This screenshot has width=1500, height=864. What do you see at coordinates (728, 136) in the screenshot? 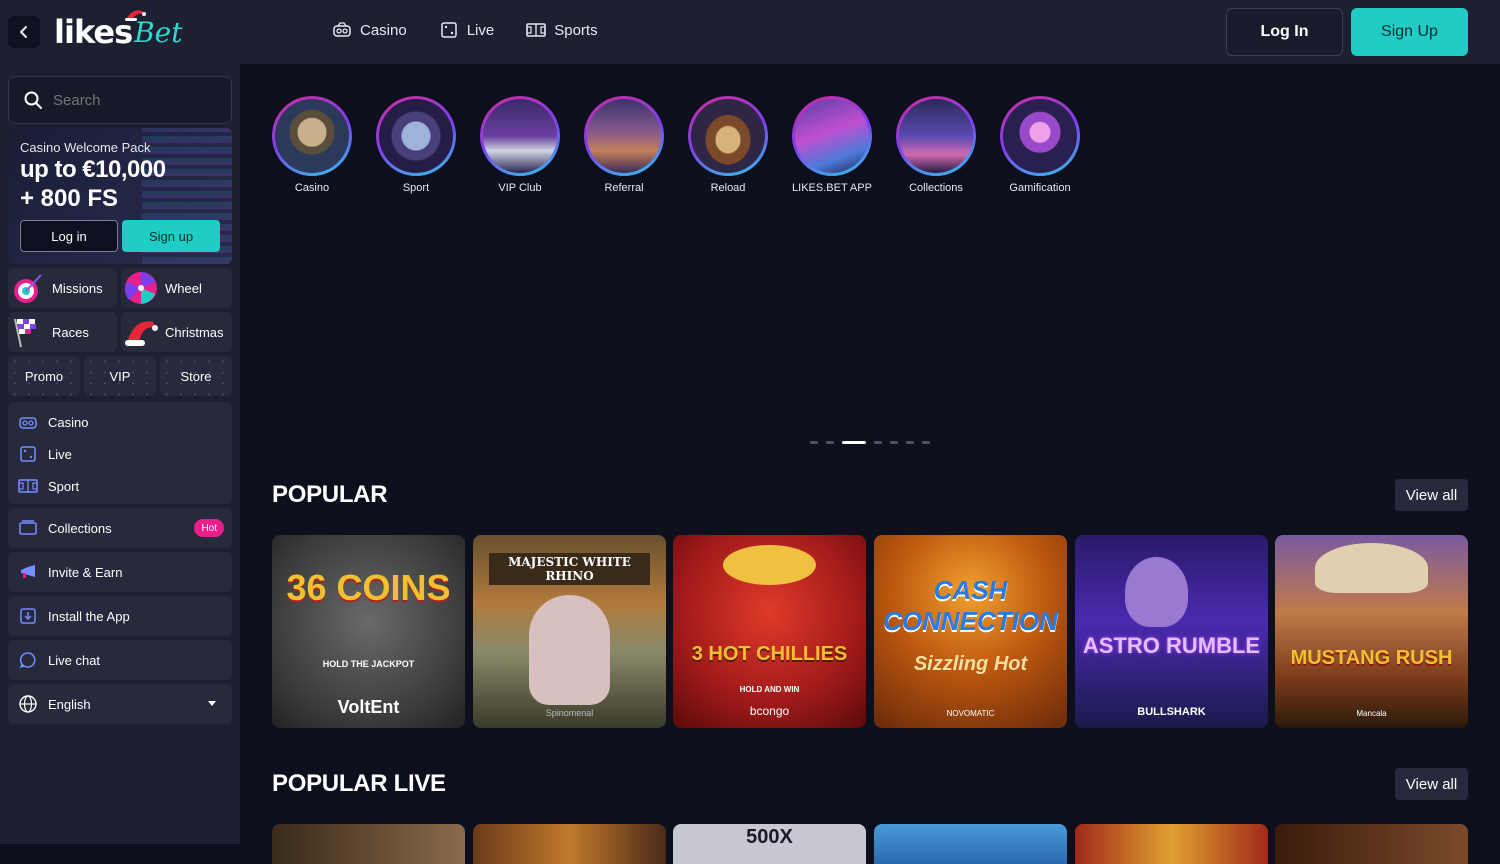
I see `roulette-icon` at bounding box center [728, 136].